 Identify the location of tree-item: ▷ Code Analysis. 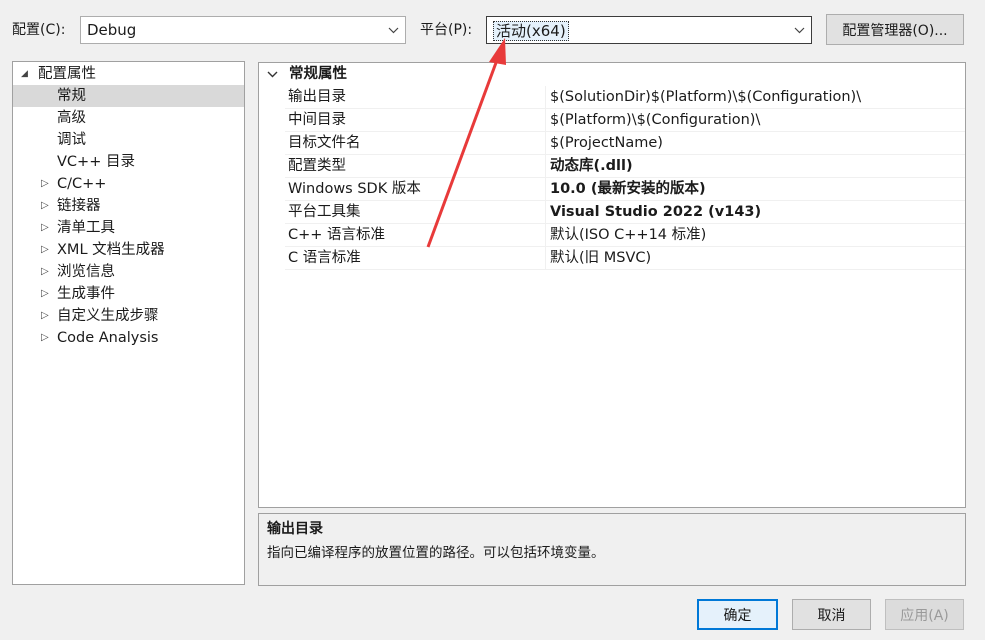
(128, 338).